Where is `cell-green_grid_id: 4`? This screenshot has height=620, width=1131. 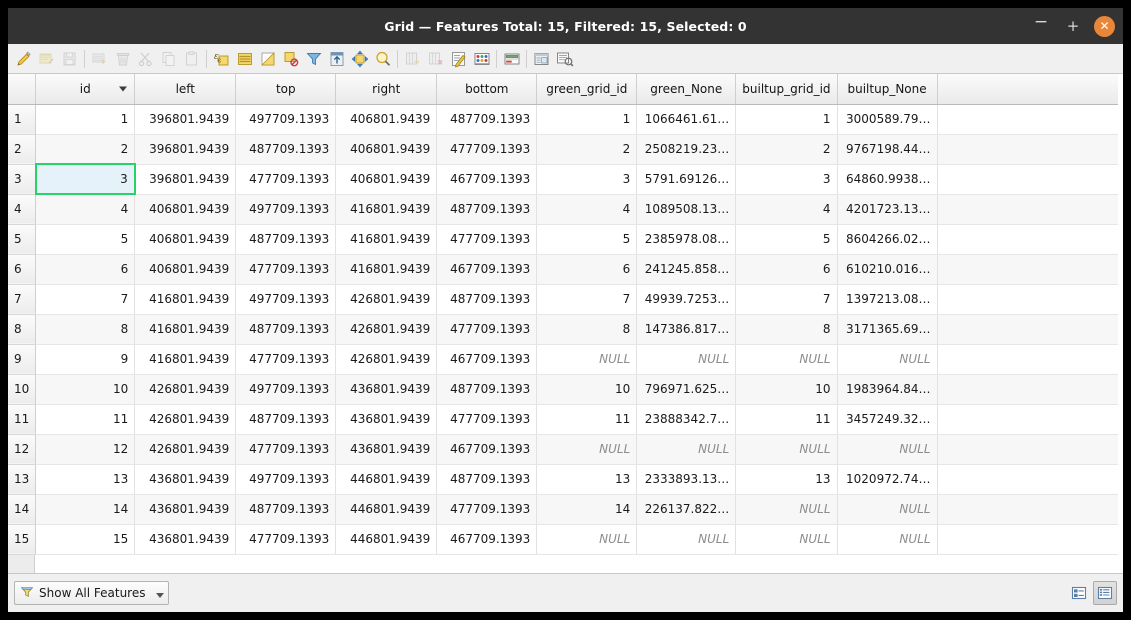
cell-green_grid_id: 4 is located at coordinates (587, 209).